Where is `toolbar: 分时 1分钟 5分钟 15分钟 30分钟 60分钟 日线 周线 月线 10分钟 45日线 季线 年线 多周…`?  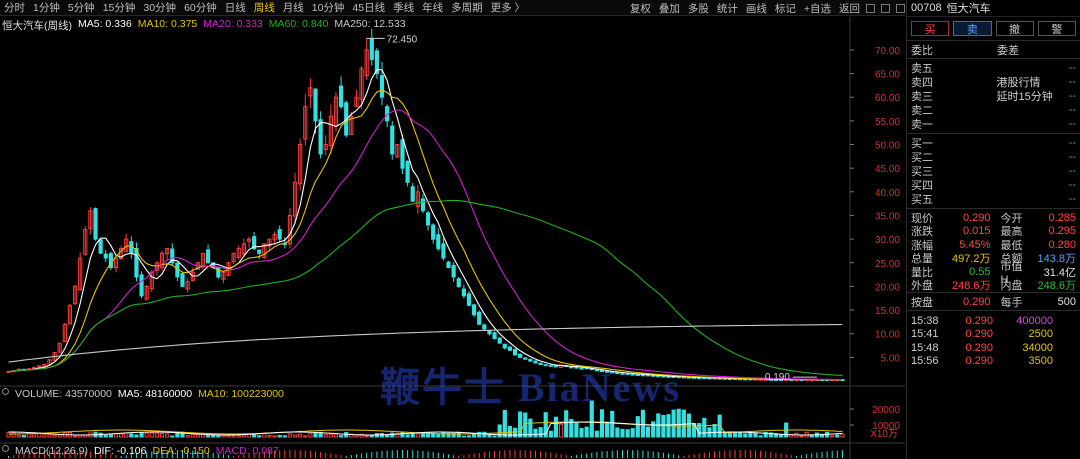
toolbar: 分时 1分钟 5分钟 15分钟 30分钟 60分钟 日线 周线 月线 10分钟 45日线 季线 年线 多周… is located at coordinates (452, 8).